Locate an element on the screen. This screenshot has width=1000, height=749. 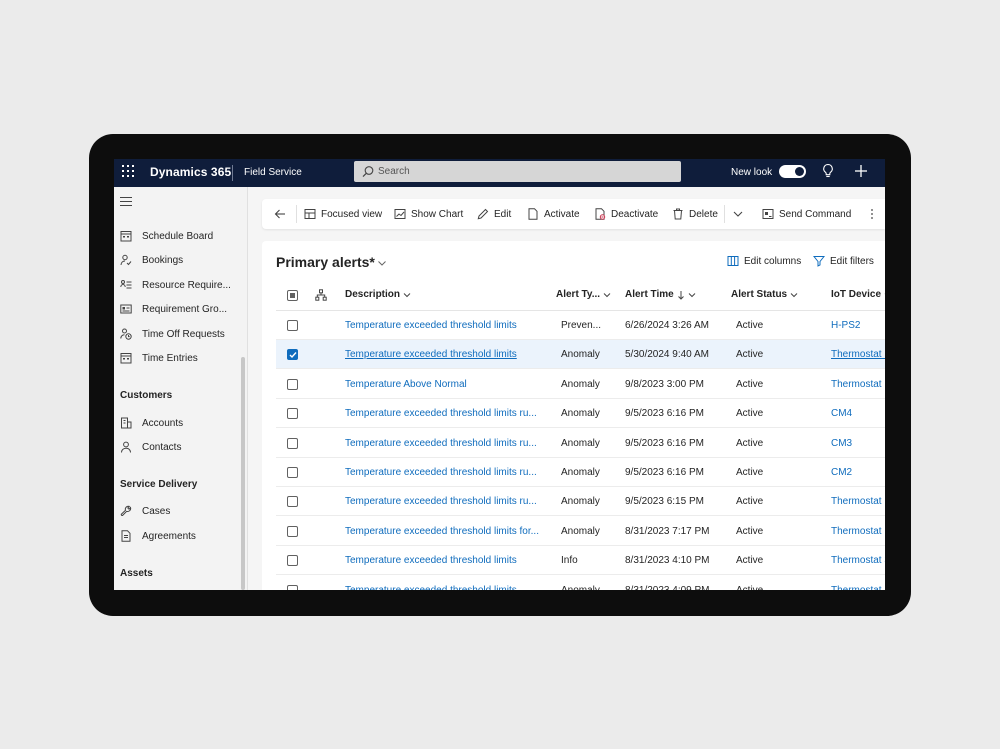
edit-columns-label: Edit columns is located at coordinates (773, 261).